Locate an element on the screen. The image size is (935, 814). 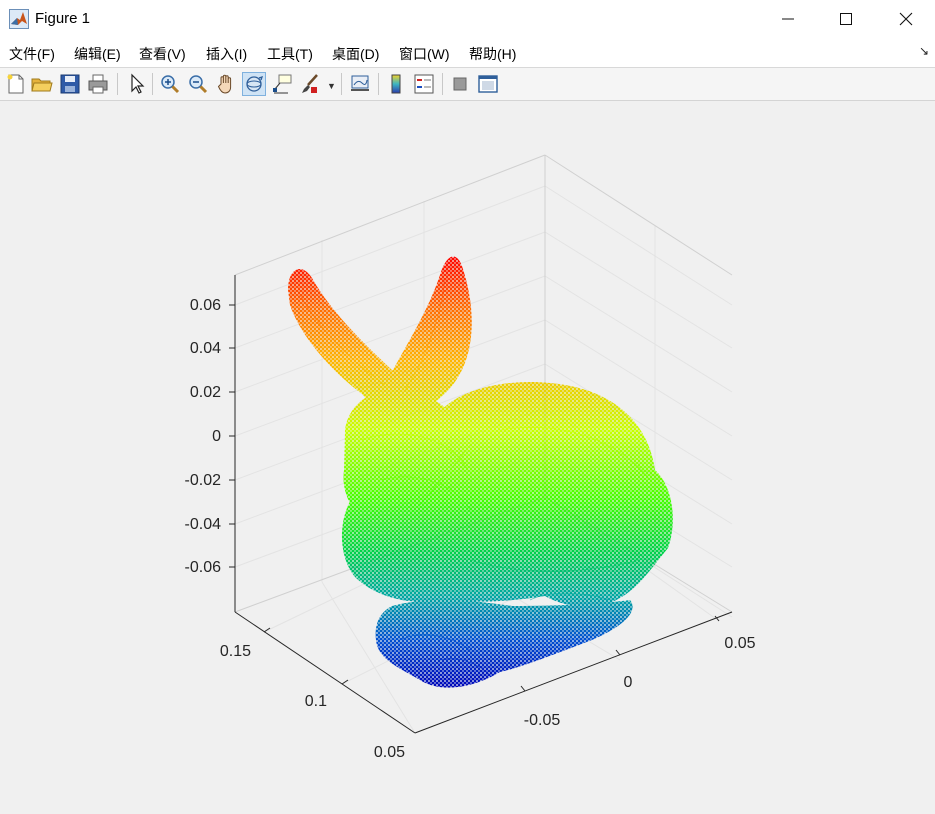
open-file-icon is located at coordinates (42, 84).